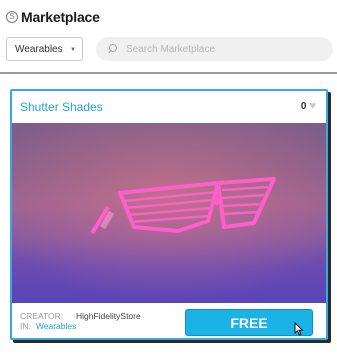 The image size is (337, 355). What do you see at coordinates (12, 17) in the screenshot?
I see `coin-icon: S` at bounding box center [12, 17].